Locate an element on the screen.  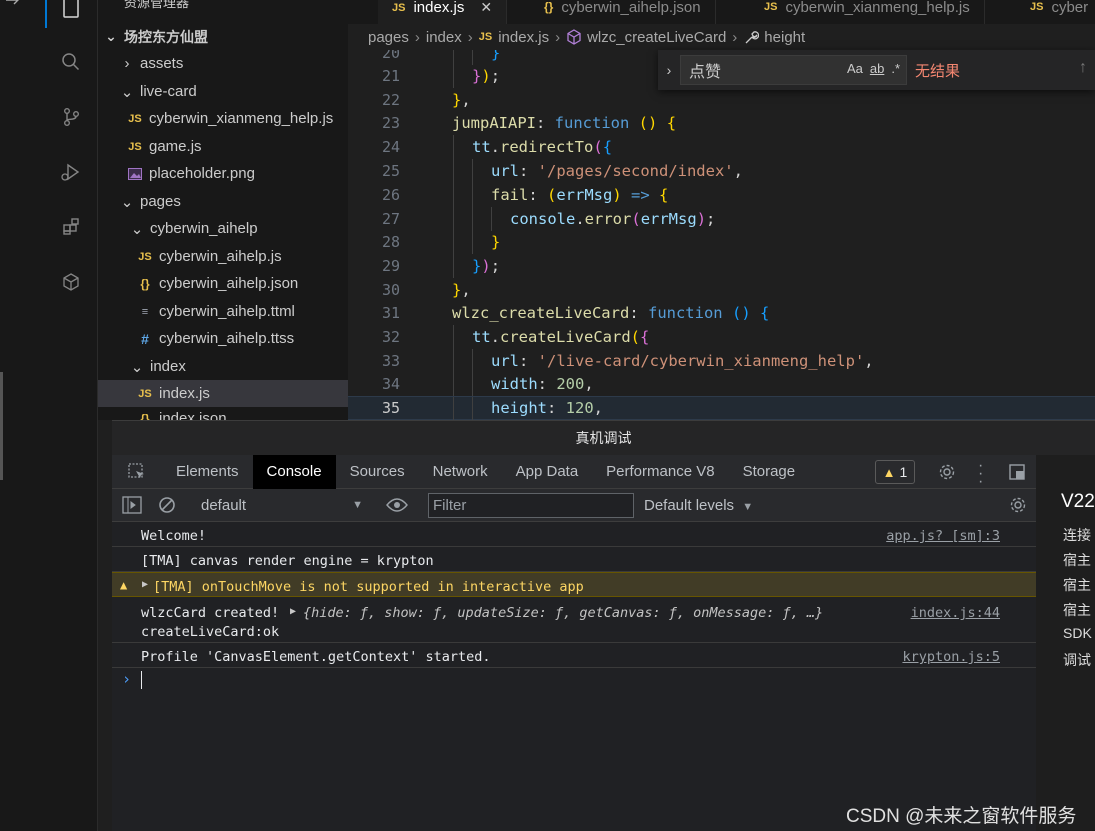
console-message-source: index.js:44 is located at coordinates (955, 613).